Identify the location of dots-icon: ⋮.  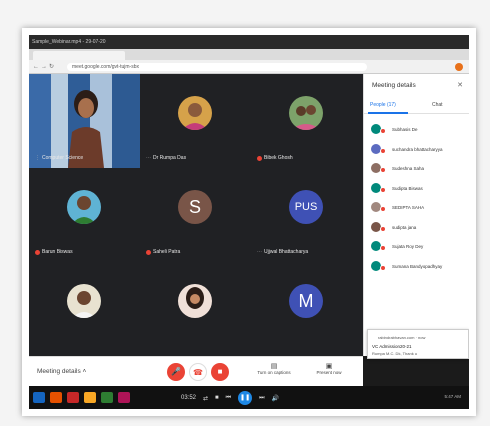
(37, 158).